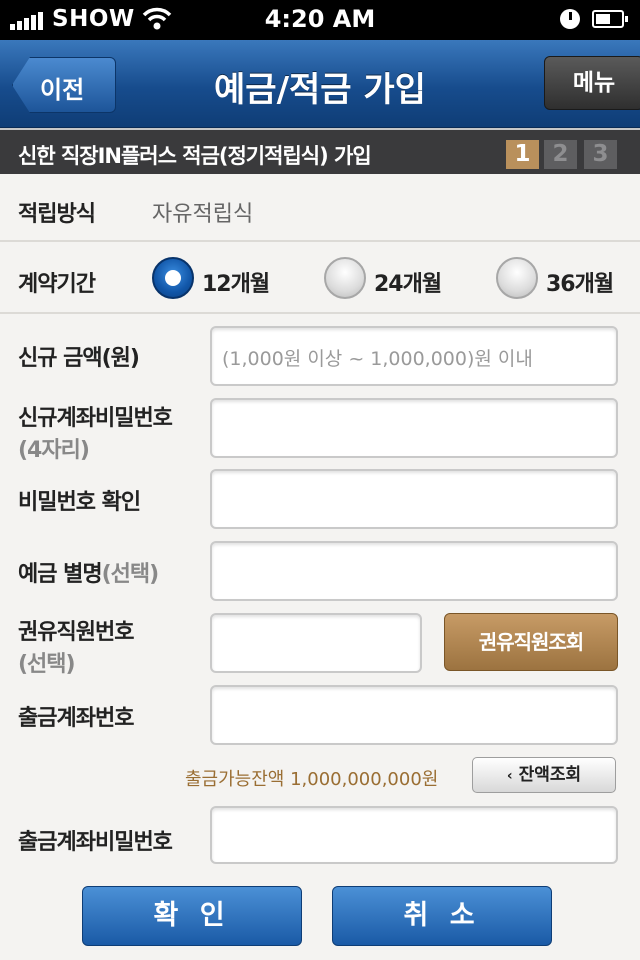 This screenshot has height=960, width=640. Describe the element at coordinates (592, 83) in the screenshot. I see `menu-button: 메뉴` at that location.